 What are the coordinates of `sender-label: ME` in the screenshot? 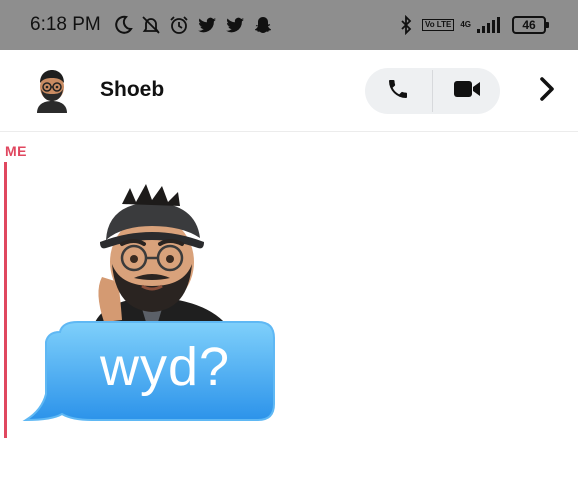 It's located at (16, 151).